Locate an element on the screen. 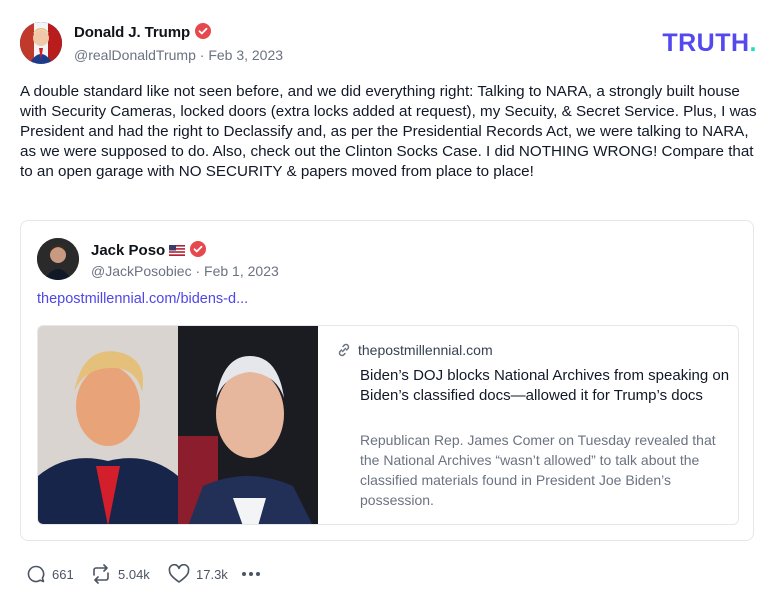 The image size is (777, 605). quote-display-name-text: Jack Poso is located at coordinates (128, 250).